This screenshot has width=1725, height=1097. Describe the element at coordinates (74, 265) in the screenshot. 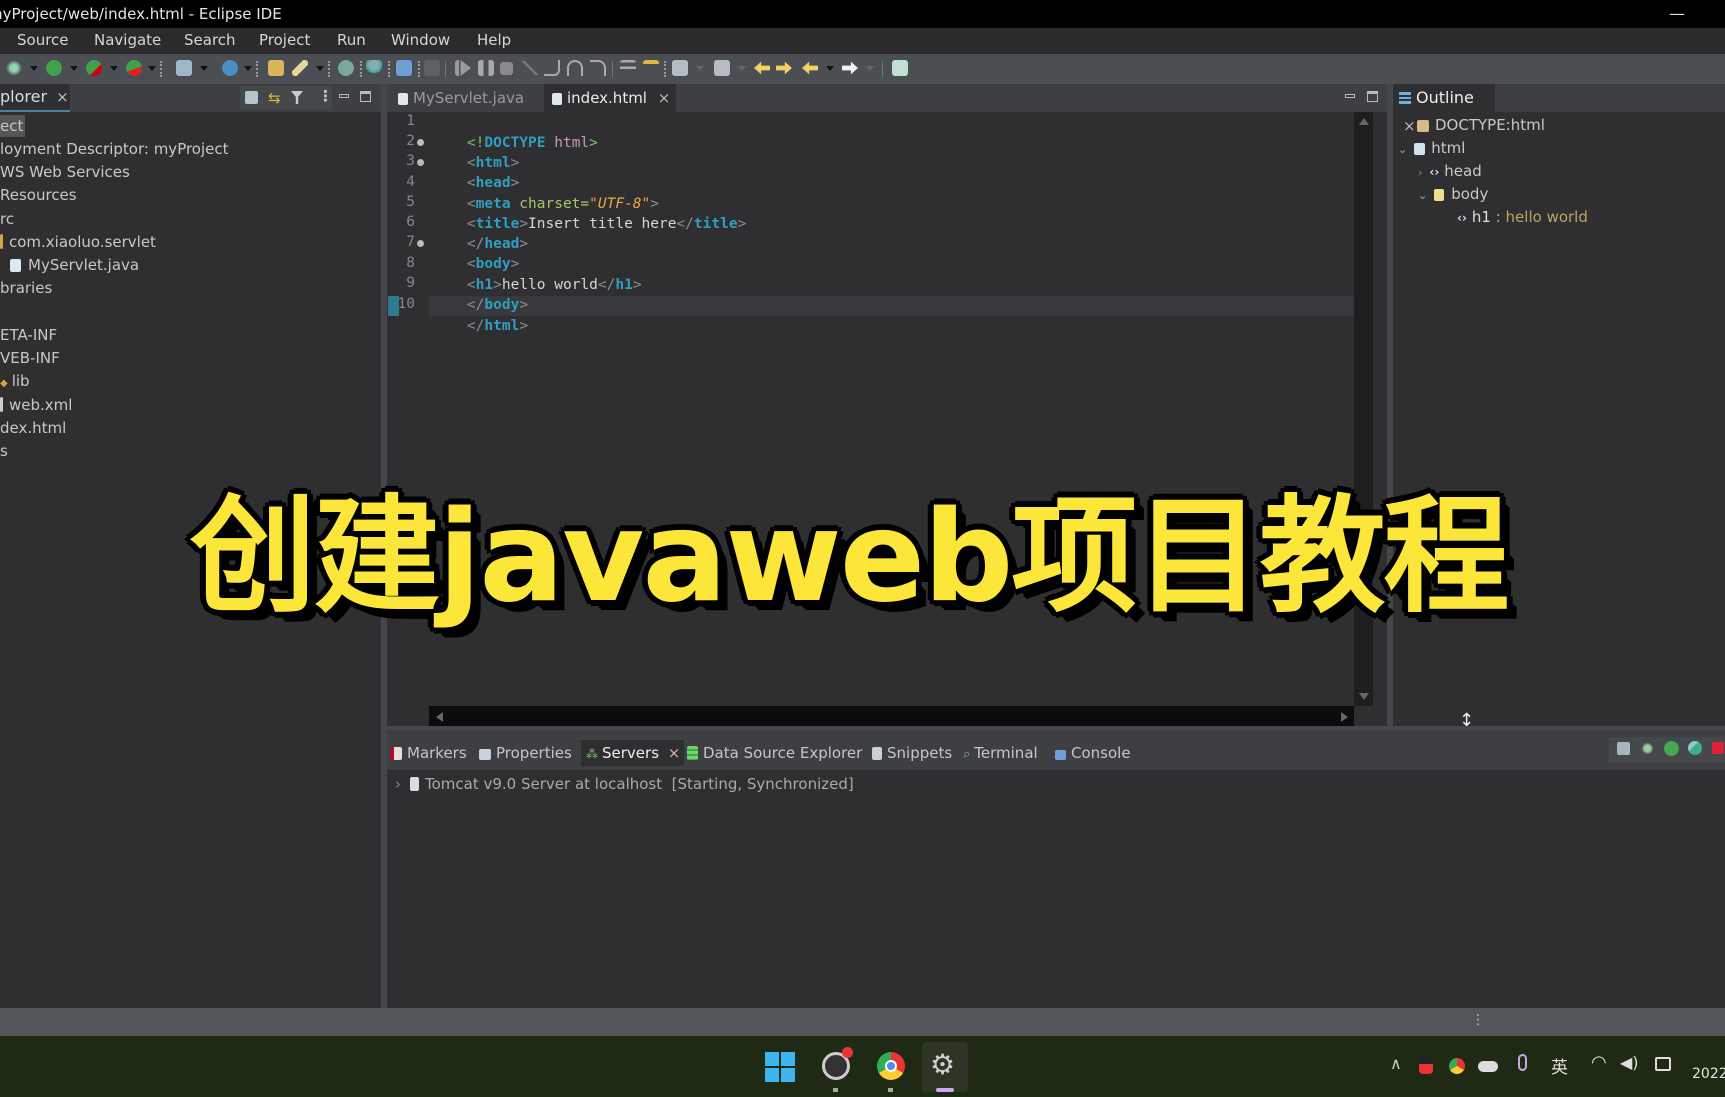

I see `tree-item-myservlet-java: MyServlet.java` at that location.